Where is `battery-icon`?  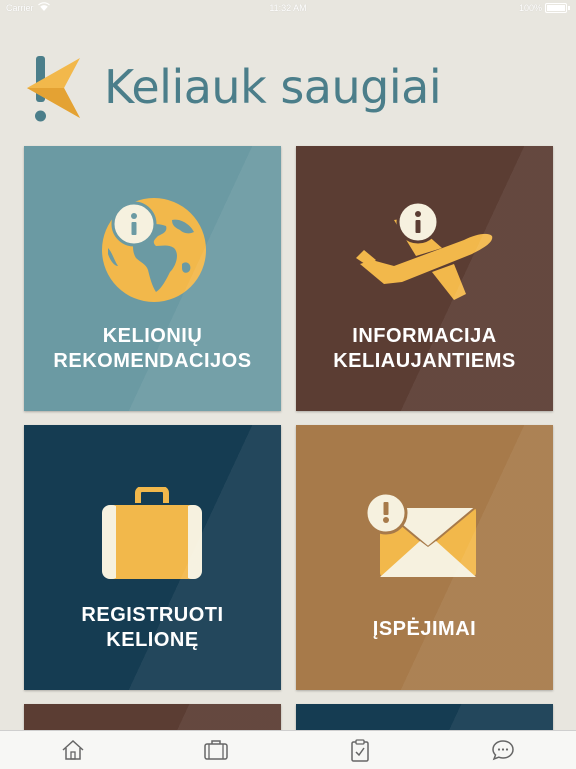 battery-icon is located at coordinates (556, 8).